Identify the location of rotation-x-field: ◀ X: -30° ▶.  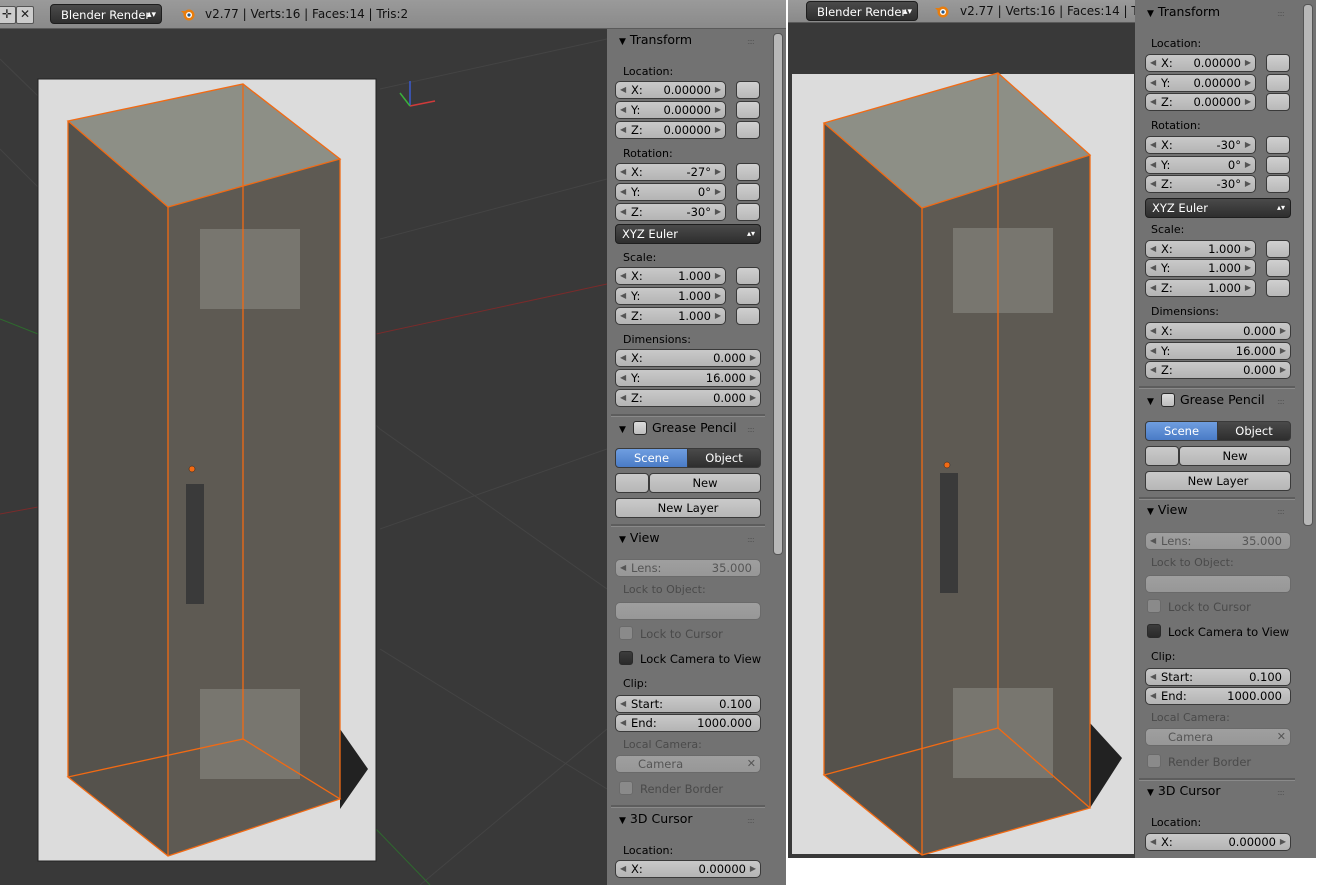
(1200, 145).